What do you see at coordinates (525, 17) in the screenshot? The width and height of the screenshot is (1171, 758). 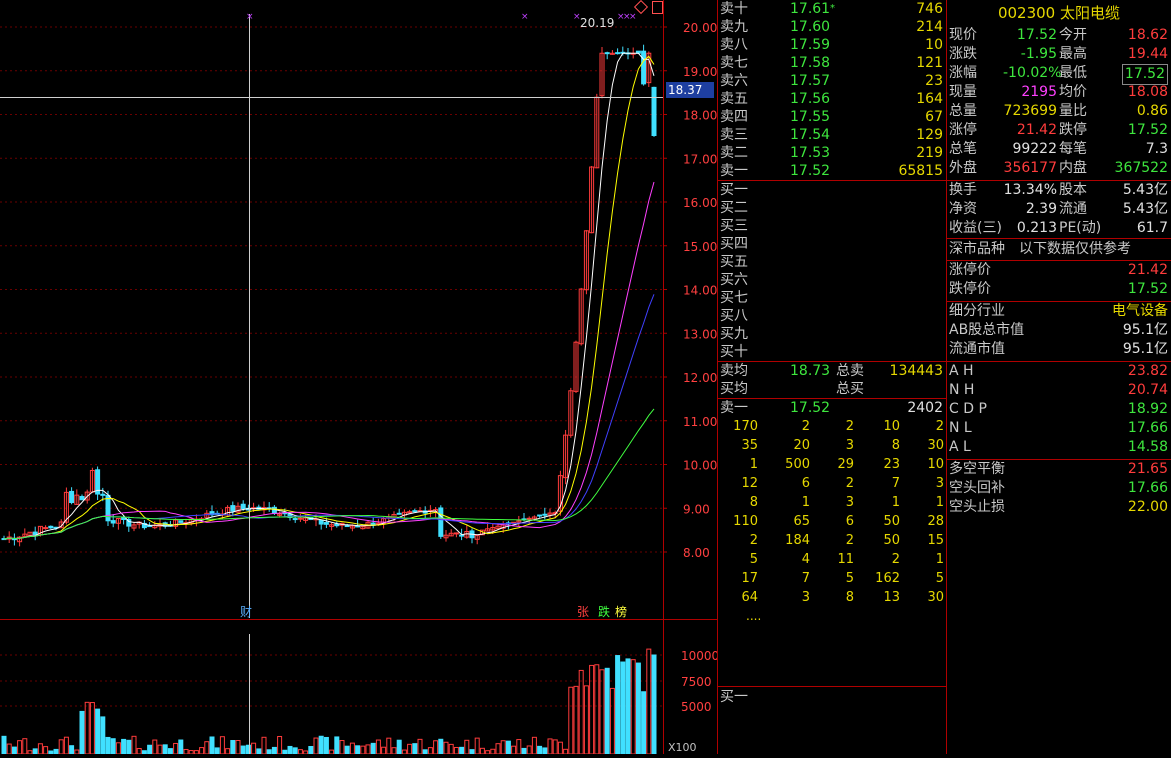 I see `event-marker-icon: ×` at bounding box center [525, 17].